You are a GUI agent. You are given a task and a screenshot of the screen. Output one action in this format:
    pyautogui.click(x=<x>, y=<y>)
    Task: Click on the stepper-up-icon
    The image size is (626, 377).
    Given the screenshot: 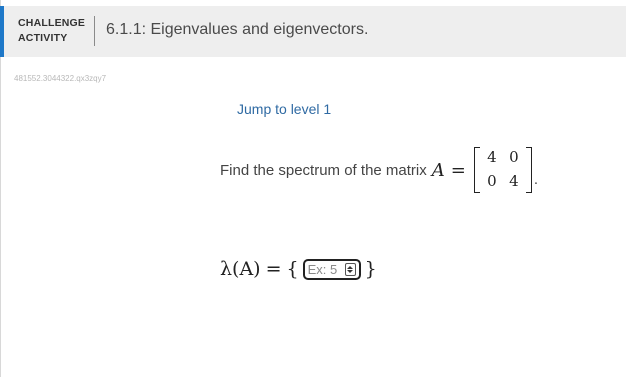 What is the action you would take?
    pyautogui.click(x=350, y=267)
    